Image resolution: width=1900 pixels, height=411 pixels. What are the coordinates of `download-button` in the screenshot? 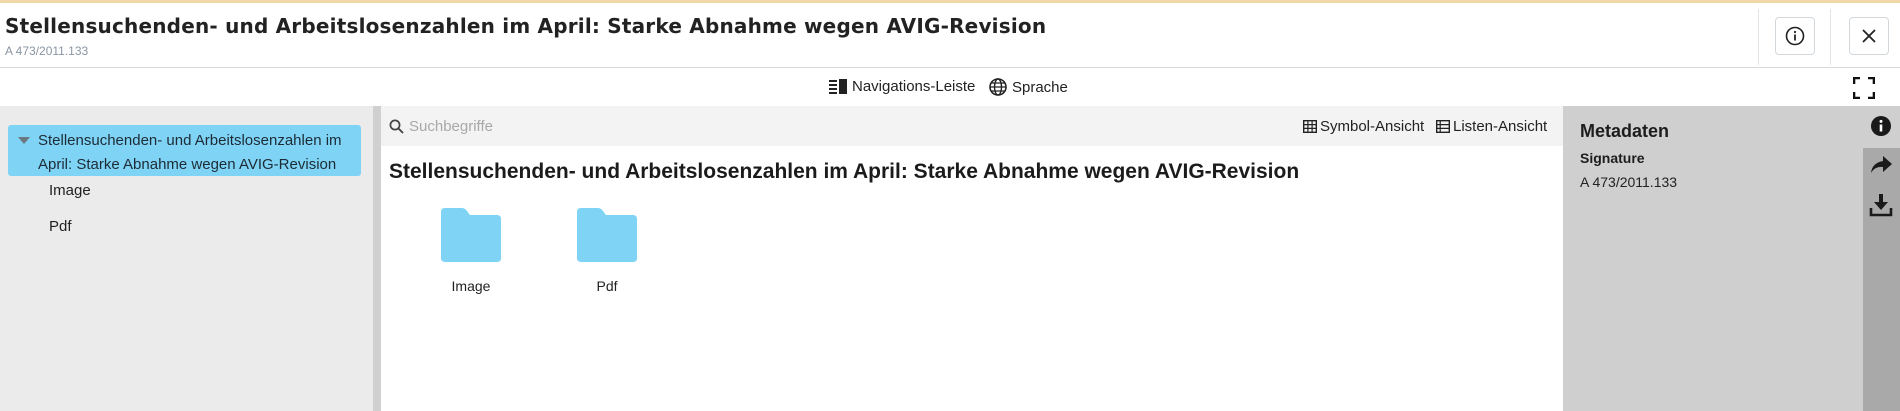 It's located at (1881, 205).